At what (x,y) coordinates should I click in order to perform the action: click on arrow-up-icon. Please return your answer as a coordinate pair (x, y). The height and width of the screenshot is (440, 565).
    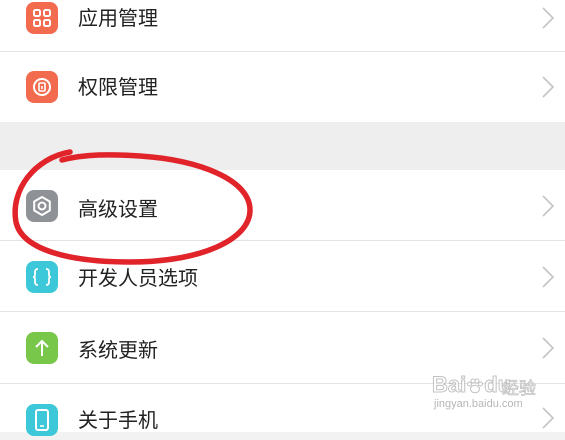
    Looking at the image, I should click on (42, 348).